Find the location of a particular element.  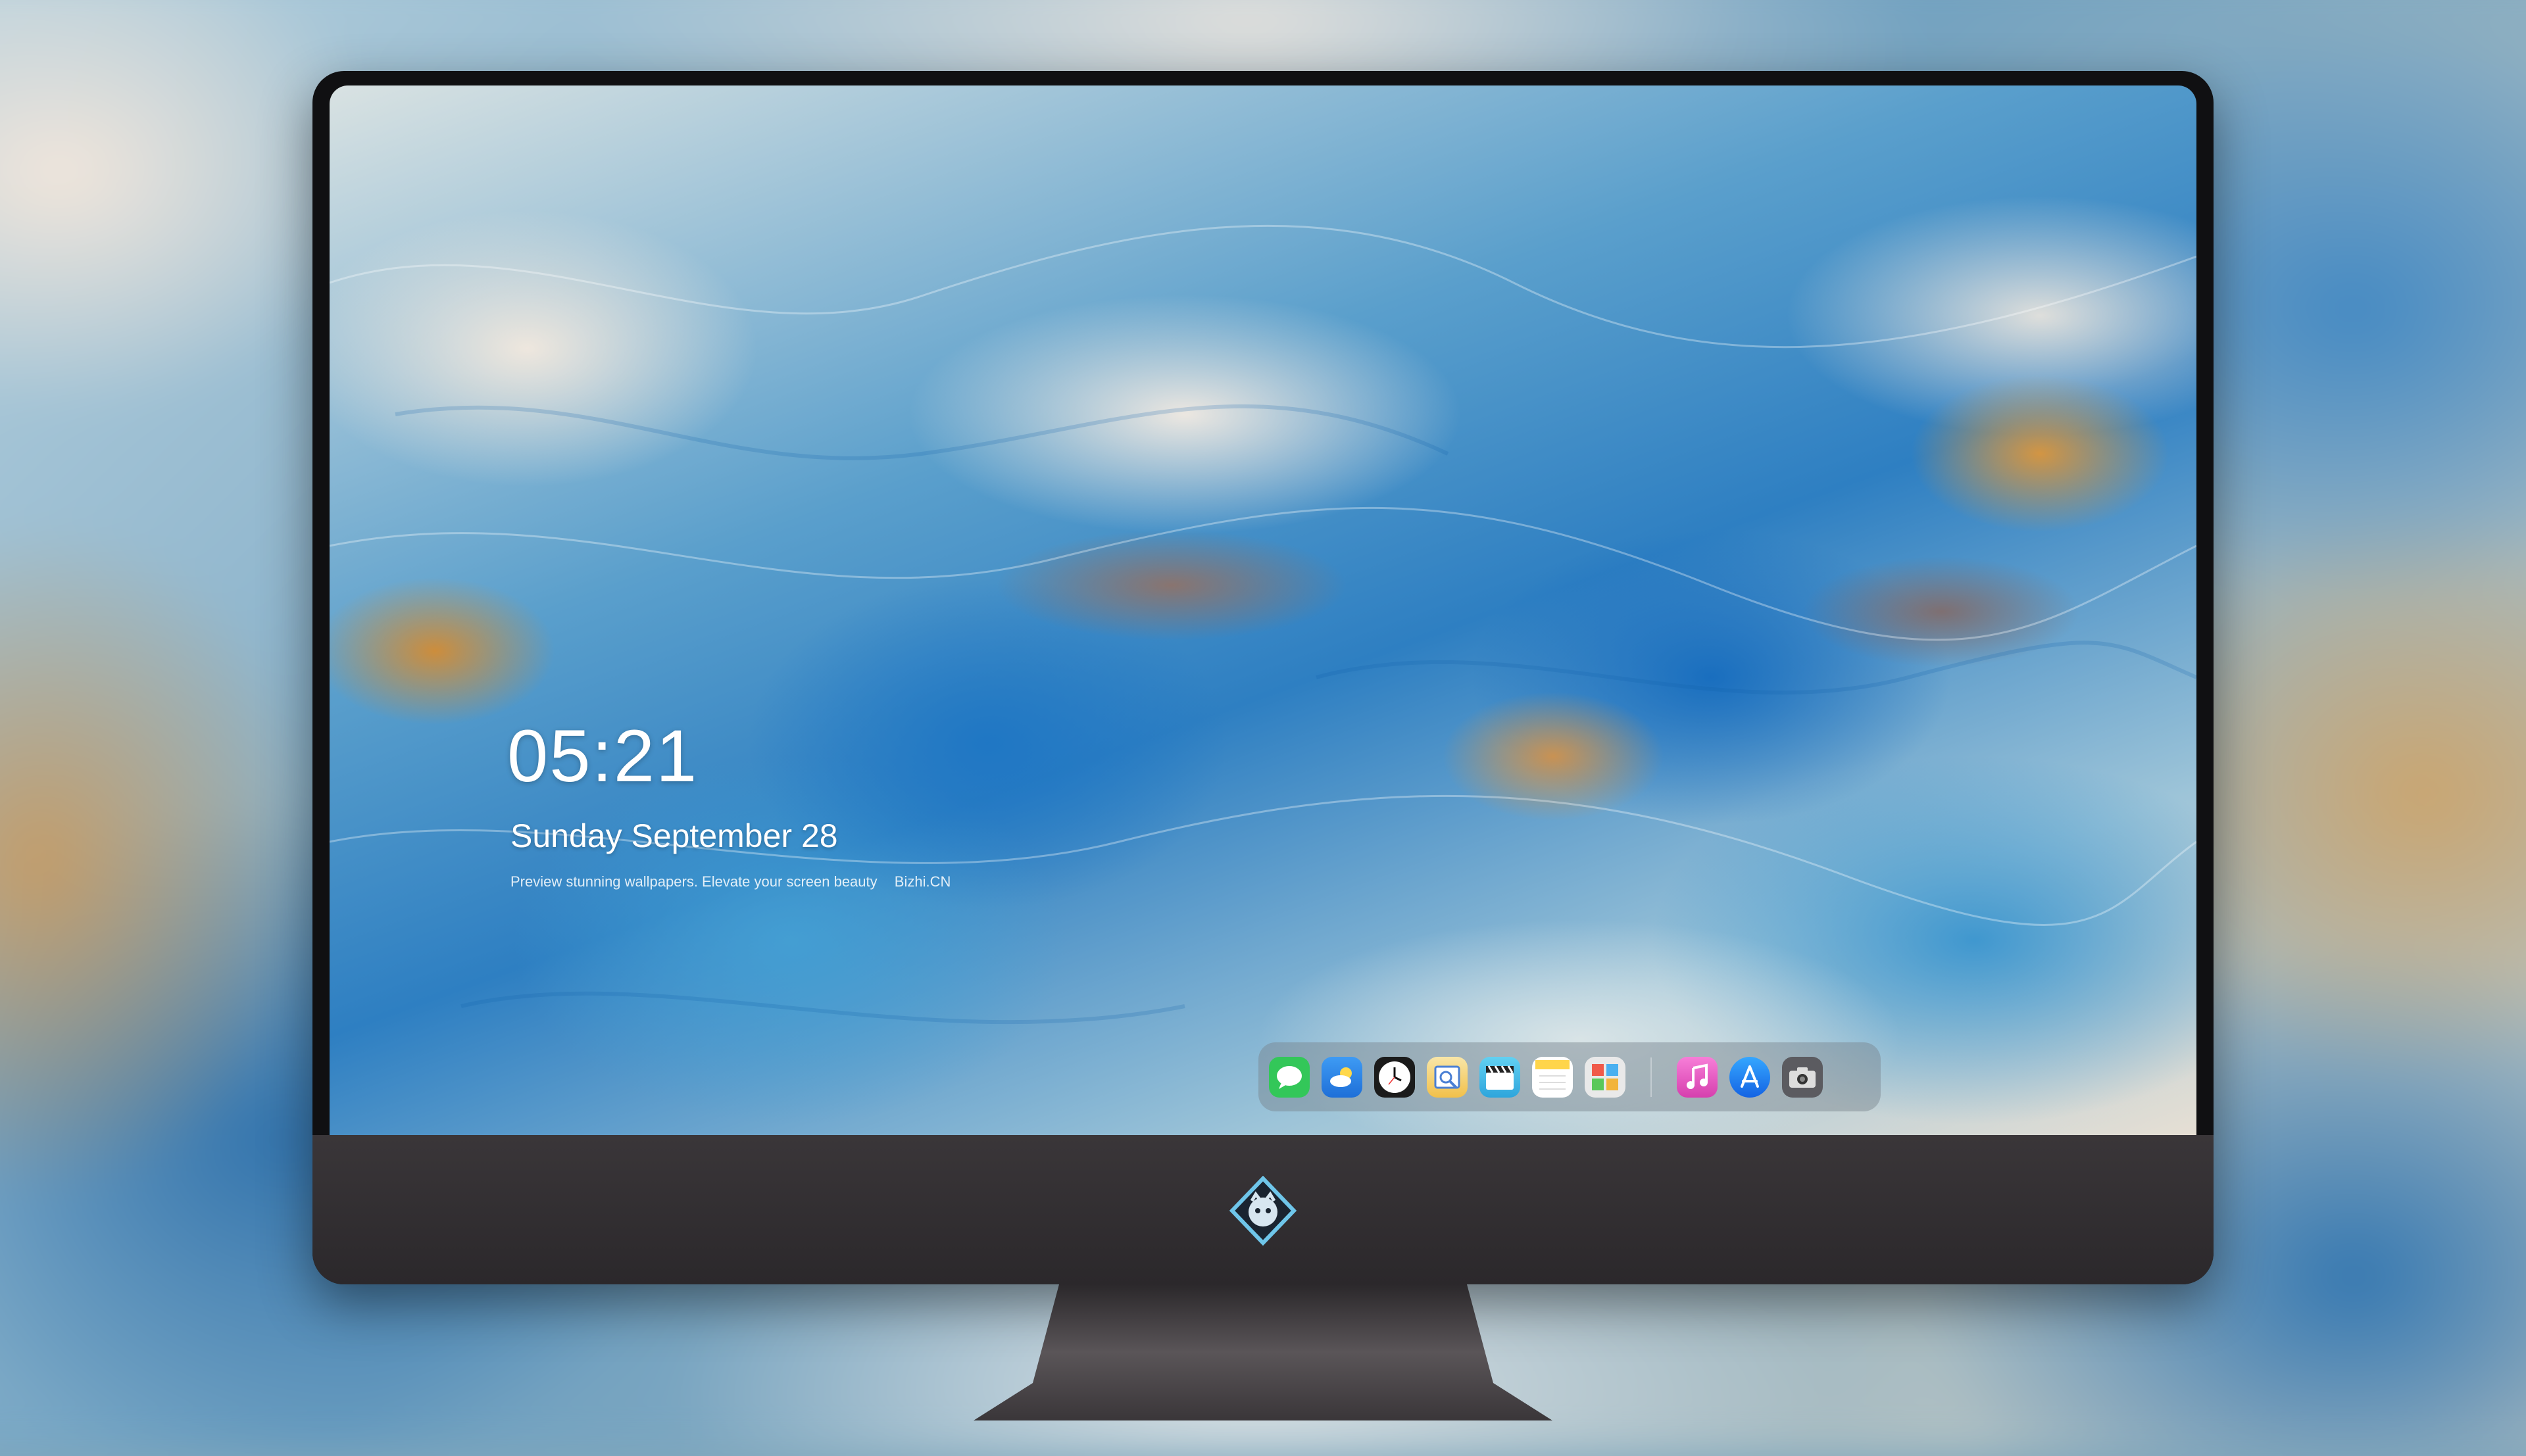

clapperboard-icon is located at coordinates (1500, 1077).